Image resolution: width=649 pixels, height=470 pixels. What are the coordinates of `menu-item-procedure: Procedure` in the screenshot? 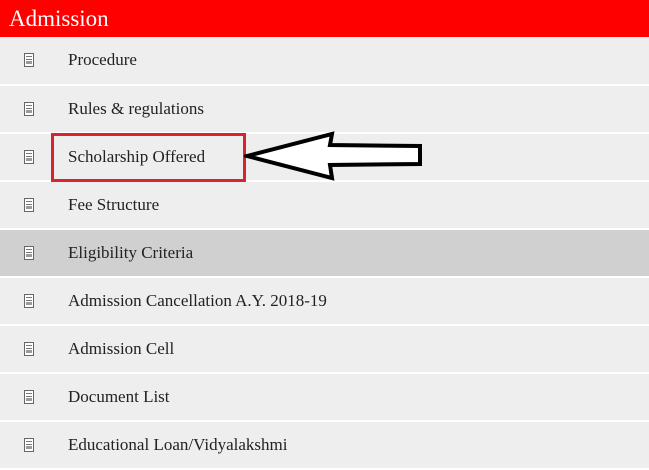 It's located at (324, 60).